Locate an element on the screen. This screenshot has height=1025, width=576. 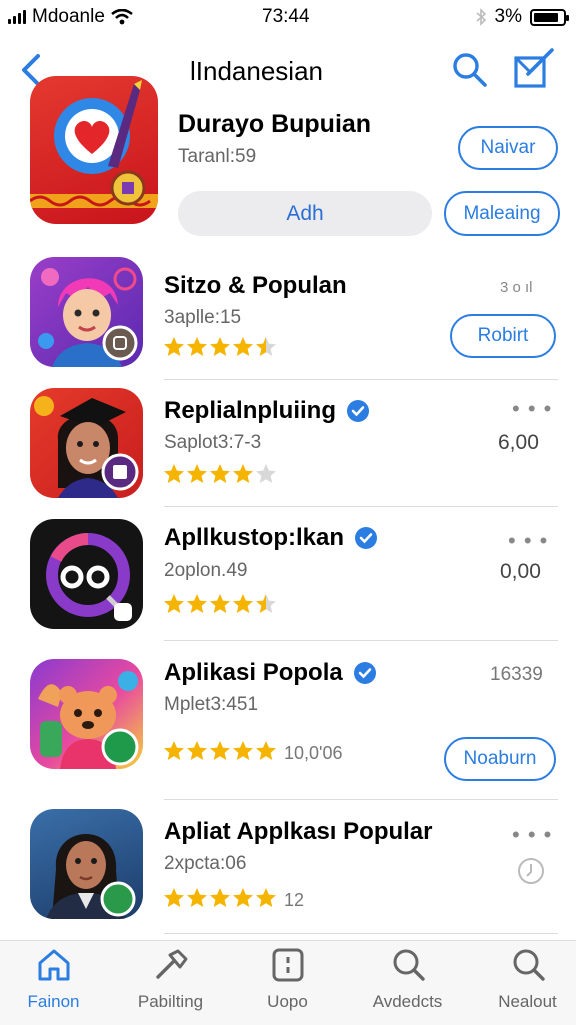
featured-get-button: Adh is located at coordinates (305, 213).